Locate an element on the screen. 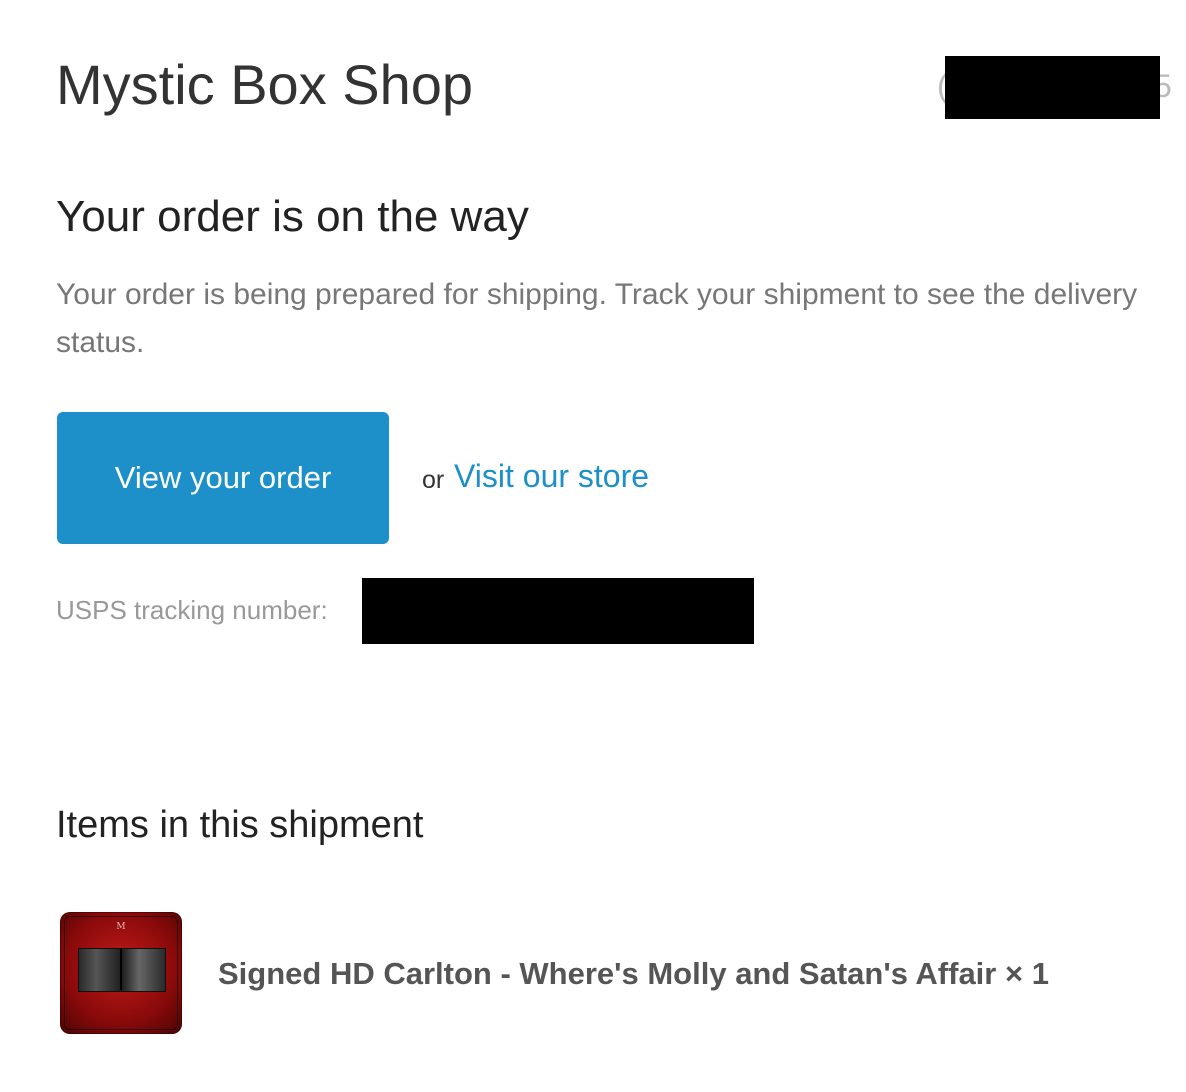 This screenshot has width=1186, height=1092. product-thumbnail-book is located at coordinates (122, 970).